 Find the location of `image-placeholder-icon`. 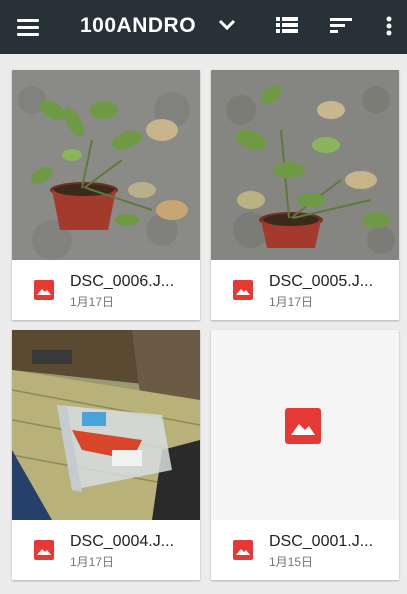

image-placeholder-icon is located at coordinates (303, 426).